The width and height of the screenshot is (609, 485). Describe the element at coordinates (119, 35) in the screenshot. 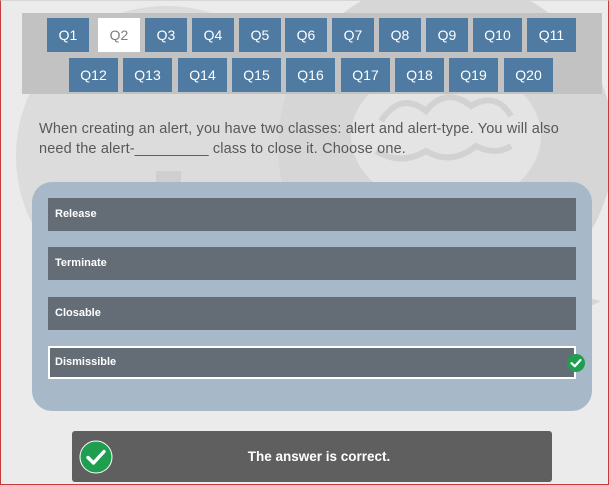

I see `nav-button-q2: Q2` at that location.